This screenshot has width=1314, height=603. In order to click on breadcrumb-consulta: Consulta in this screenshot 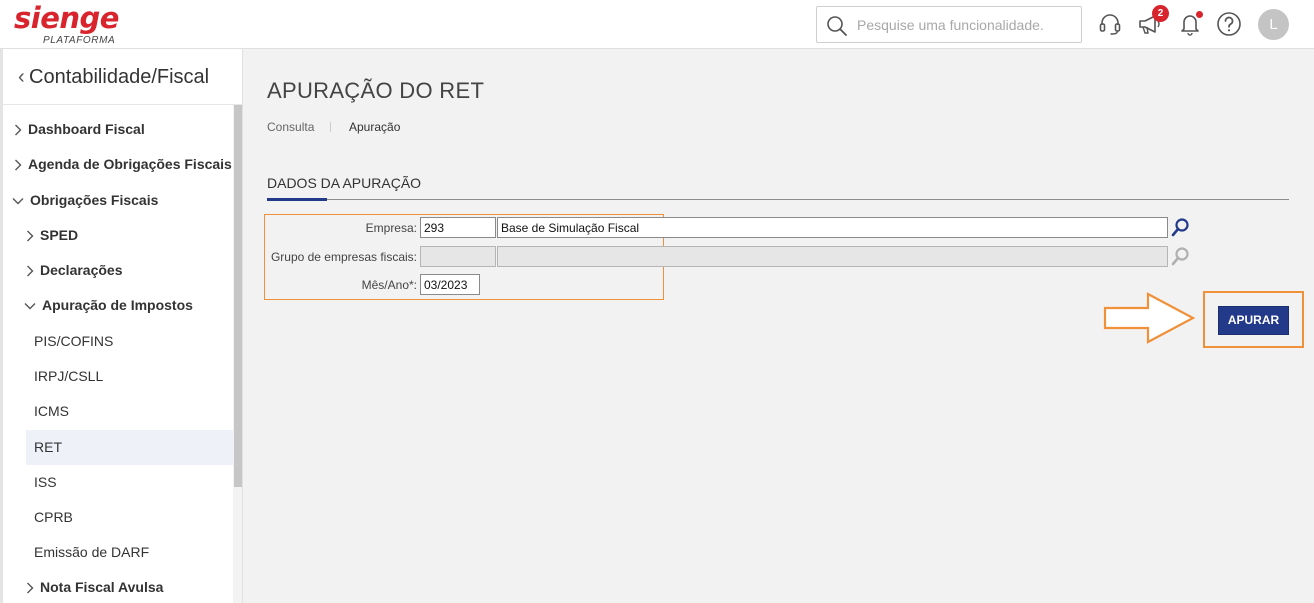, I will do `click(290, 127)`.